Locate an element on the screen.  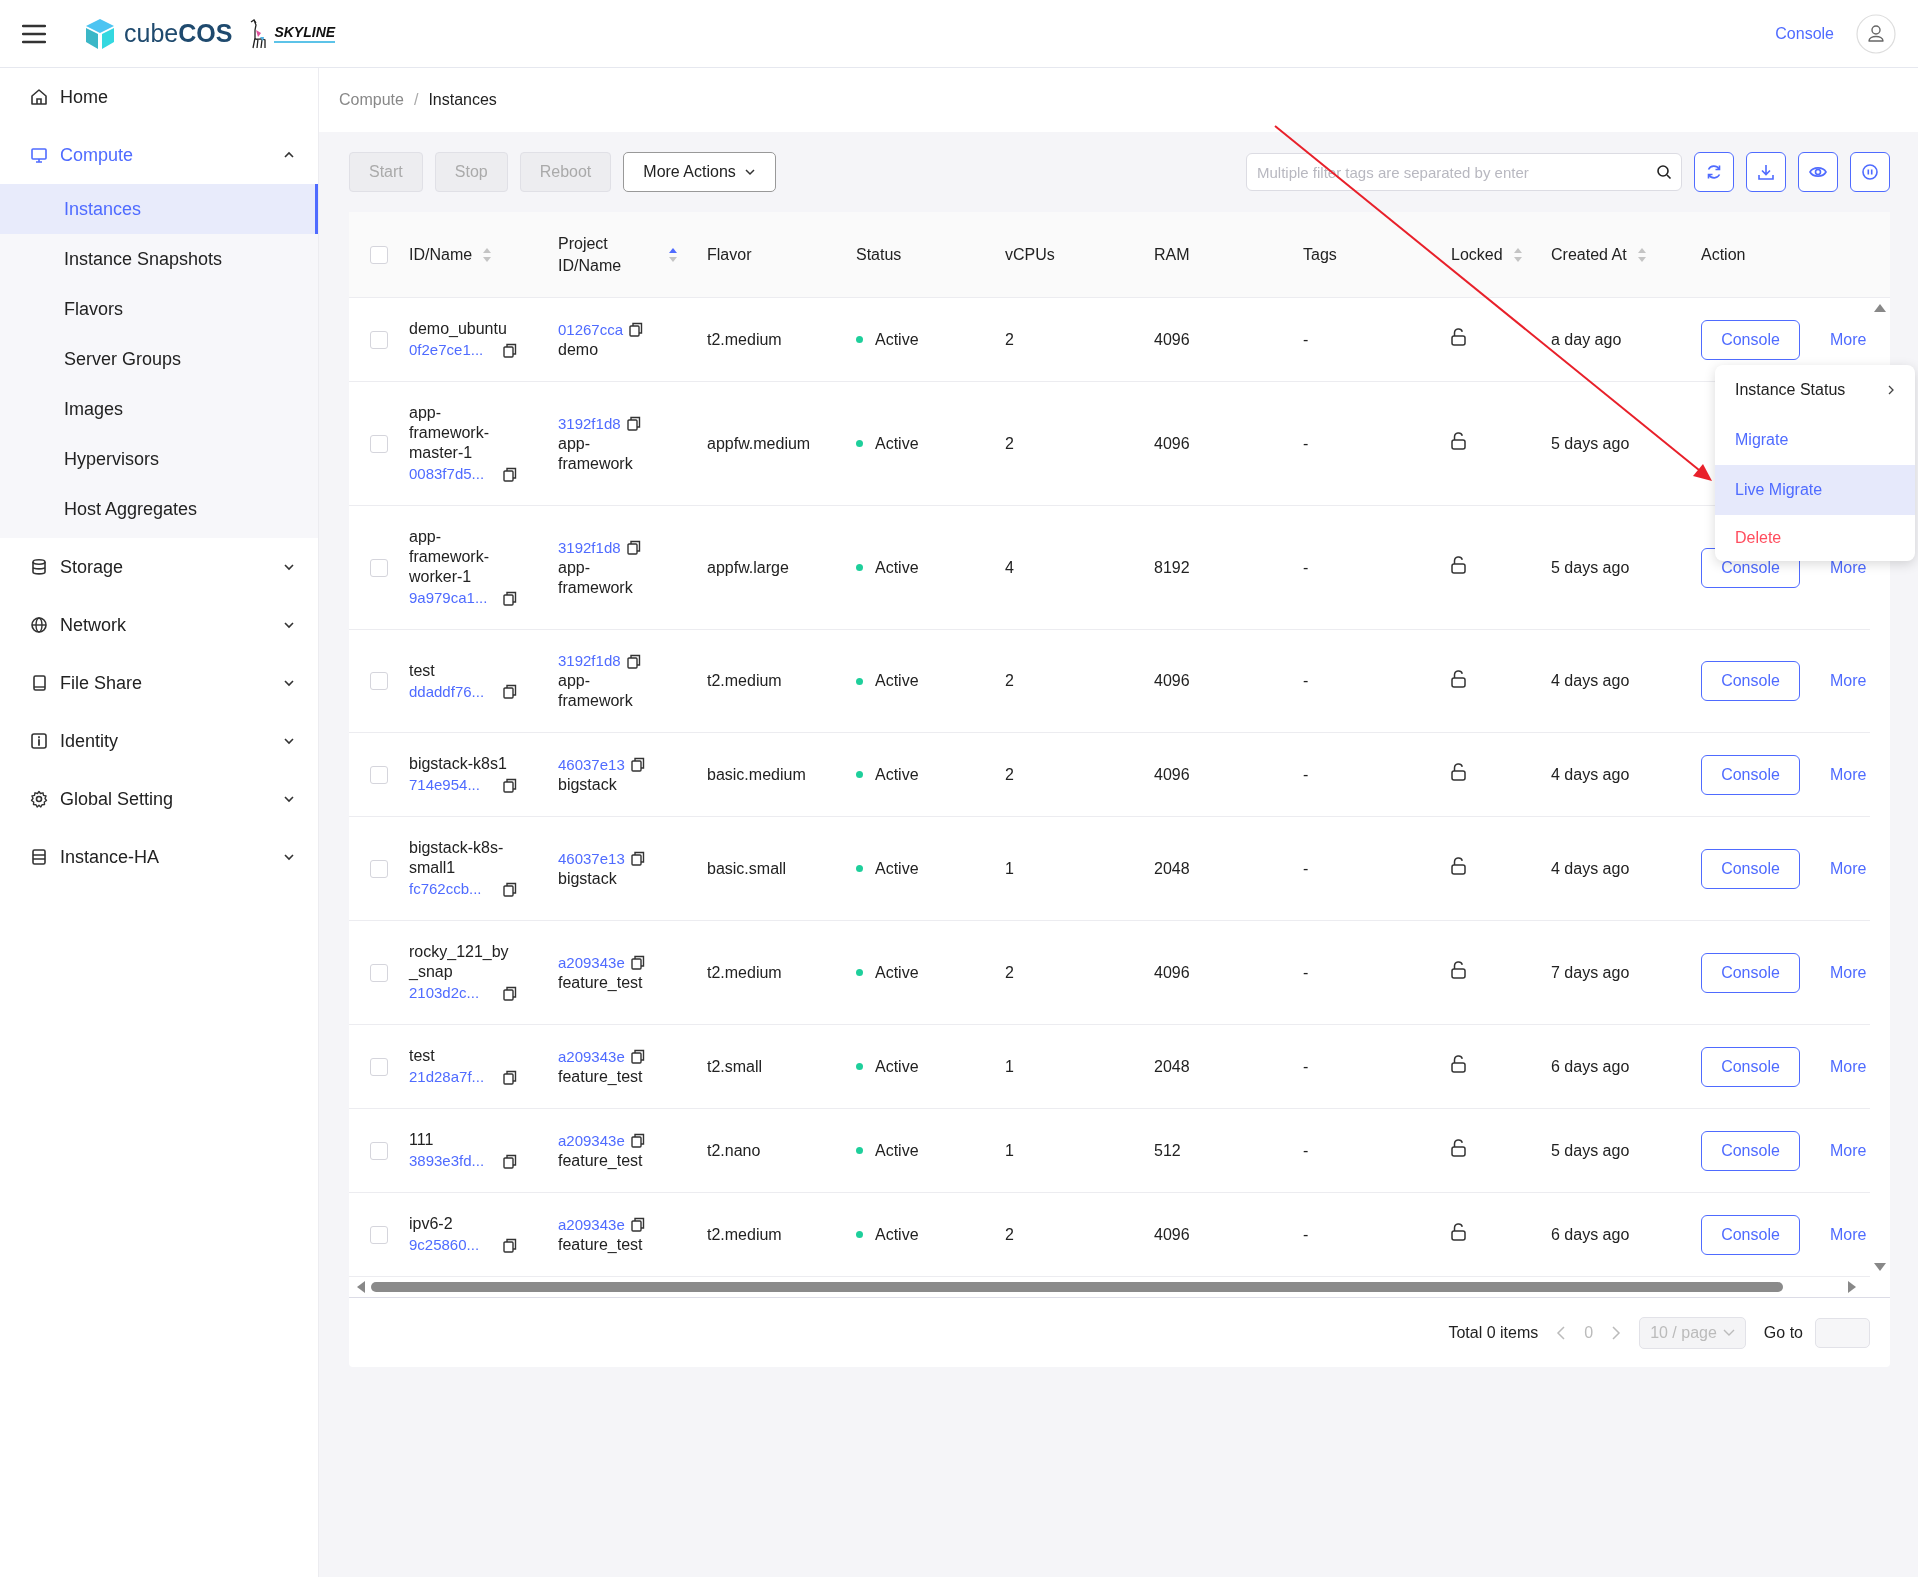
sidebar-subitem: Images is located at coordinates (159, 409).